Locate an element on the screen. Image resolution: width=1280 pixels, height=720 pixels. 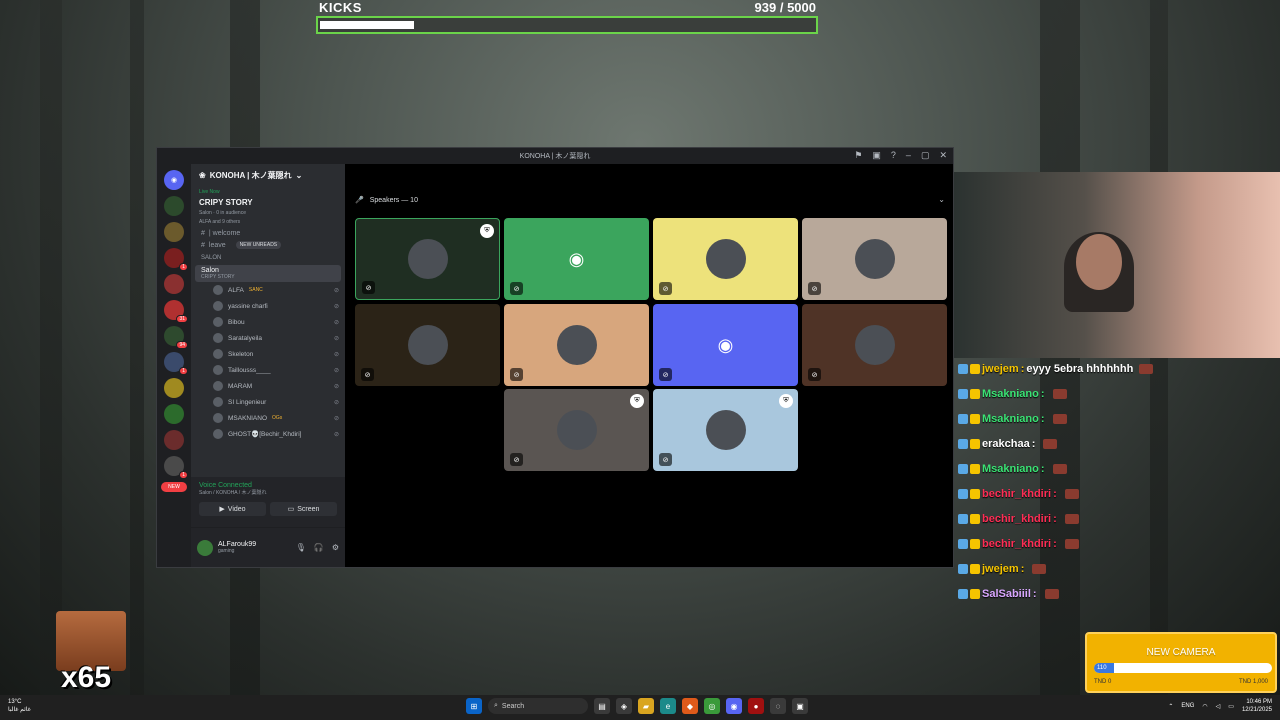
channel-welcome: # | welcome is located at coordinates (268, 233).